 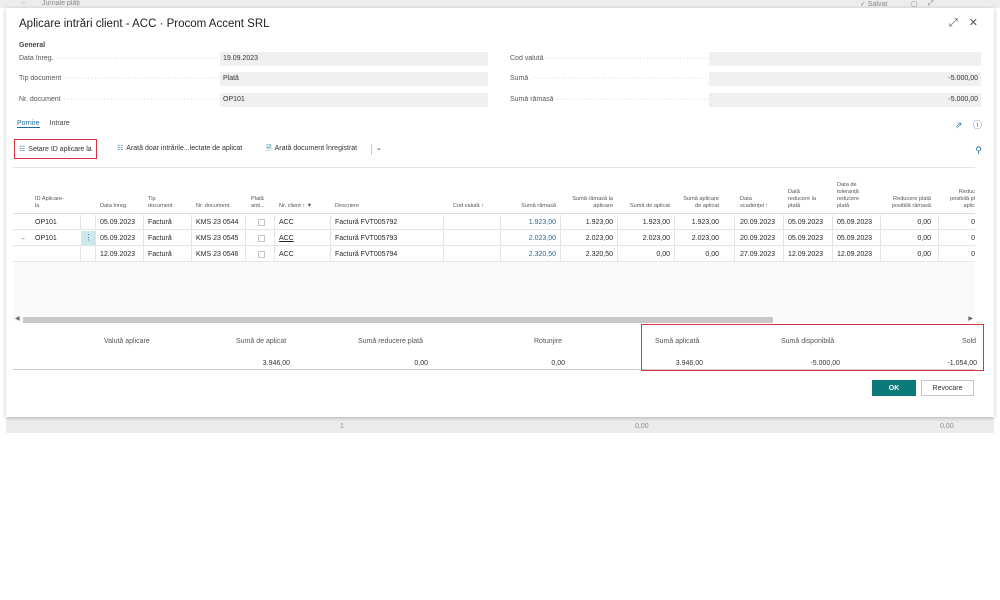 What do you see at coordinates (644, 238) in the screenshot?
I see `cell-amount-to-apply: 2.023,00` at bounding box center [644, 238].